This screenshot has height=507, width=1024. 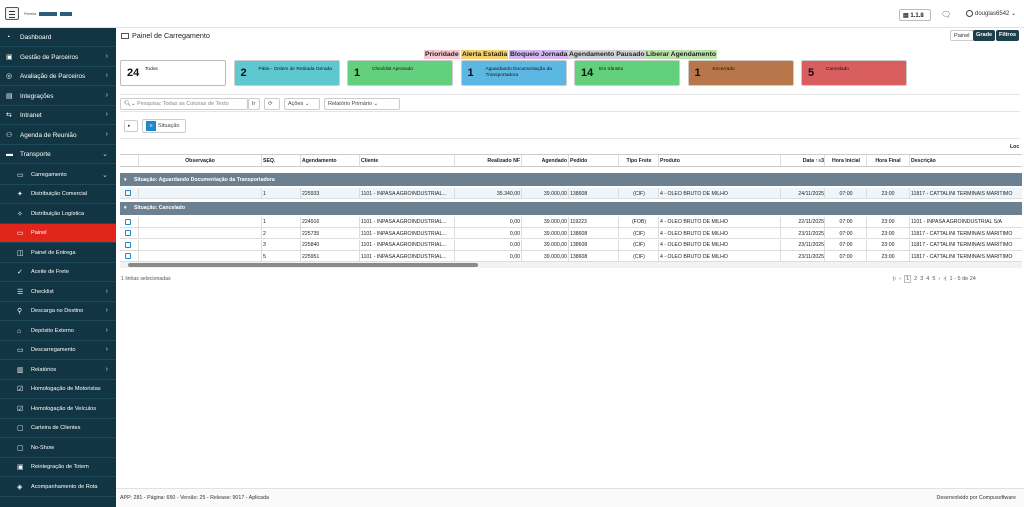 What do you see at coordinates (571, 208) in the screenshot?
I see `group-row: ▾ Situação: Cancelado` at bounding box center [571, 208].